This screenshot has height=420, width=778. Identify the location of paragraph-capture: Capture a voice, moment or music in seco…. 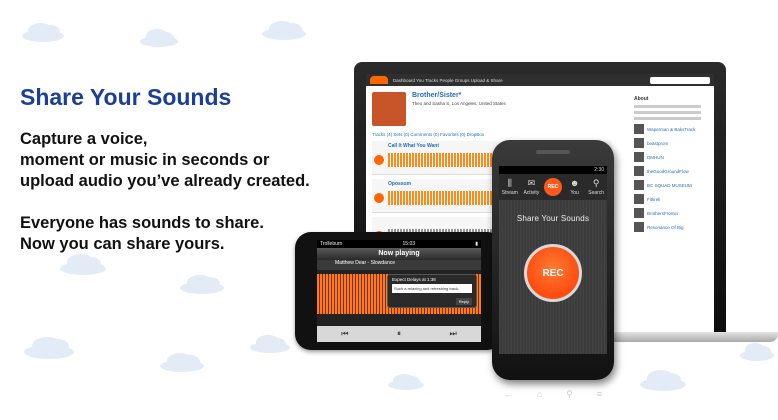
(190, 160).